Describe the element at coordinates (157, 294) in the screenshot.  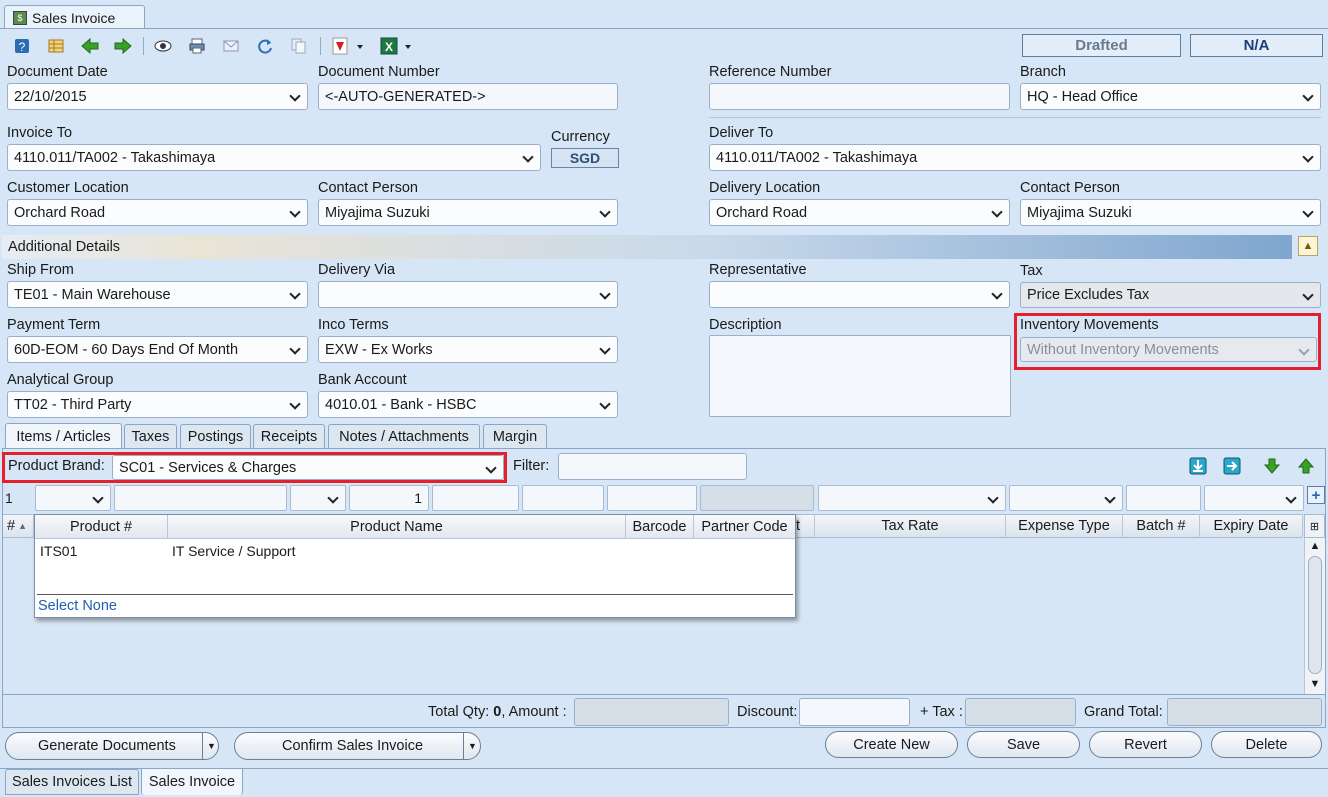
I see `ship-from-select: TE01 - Main Warehouse` at that location.